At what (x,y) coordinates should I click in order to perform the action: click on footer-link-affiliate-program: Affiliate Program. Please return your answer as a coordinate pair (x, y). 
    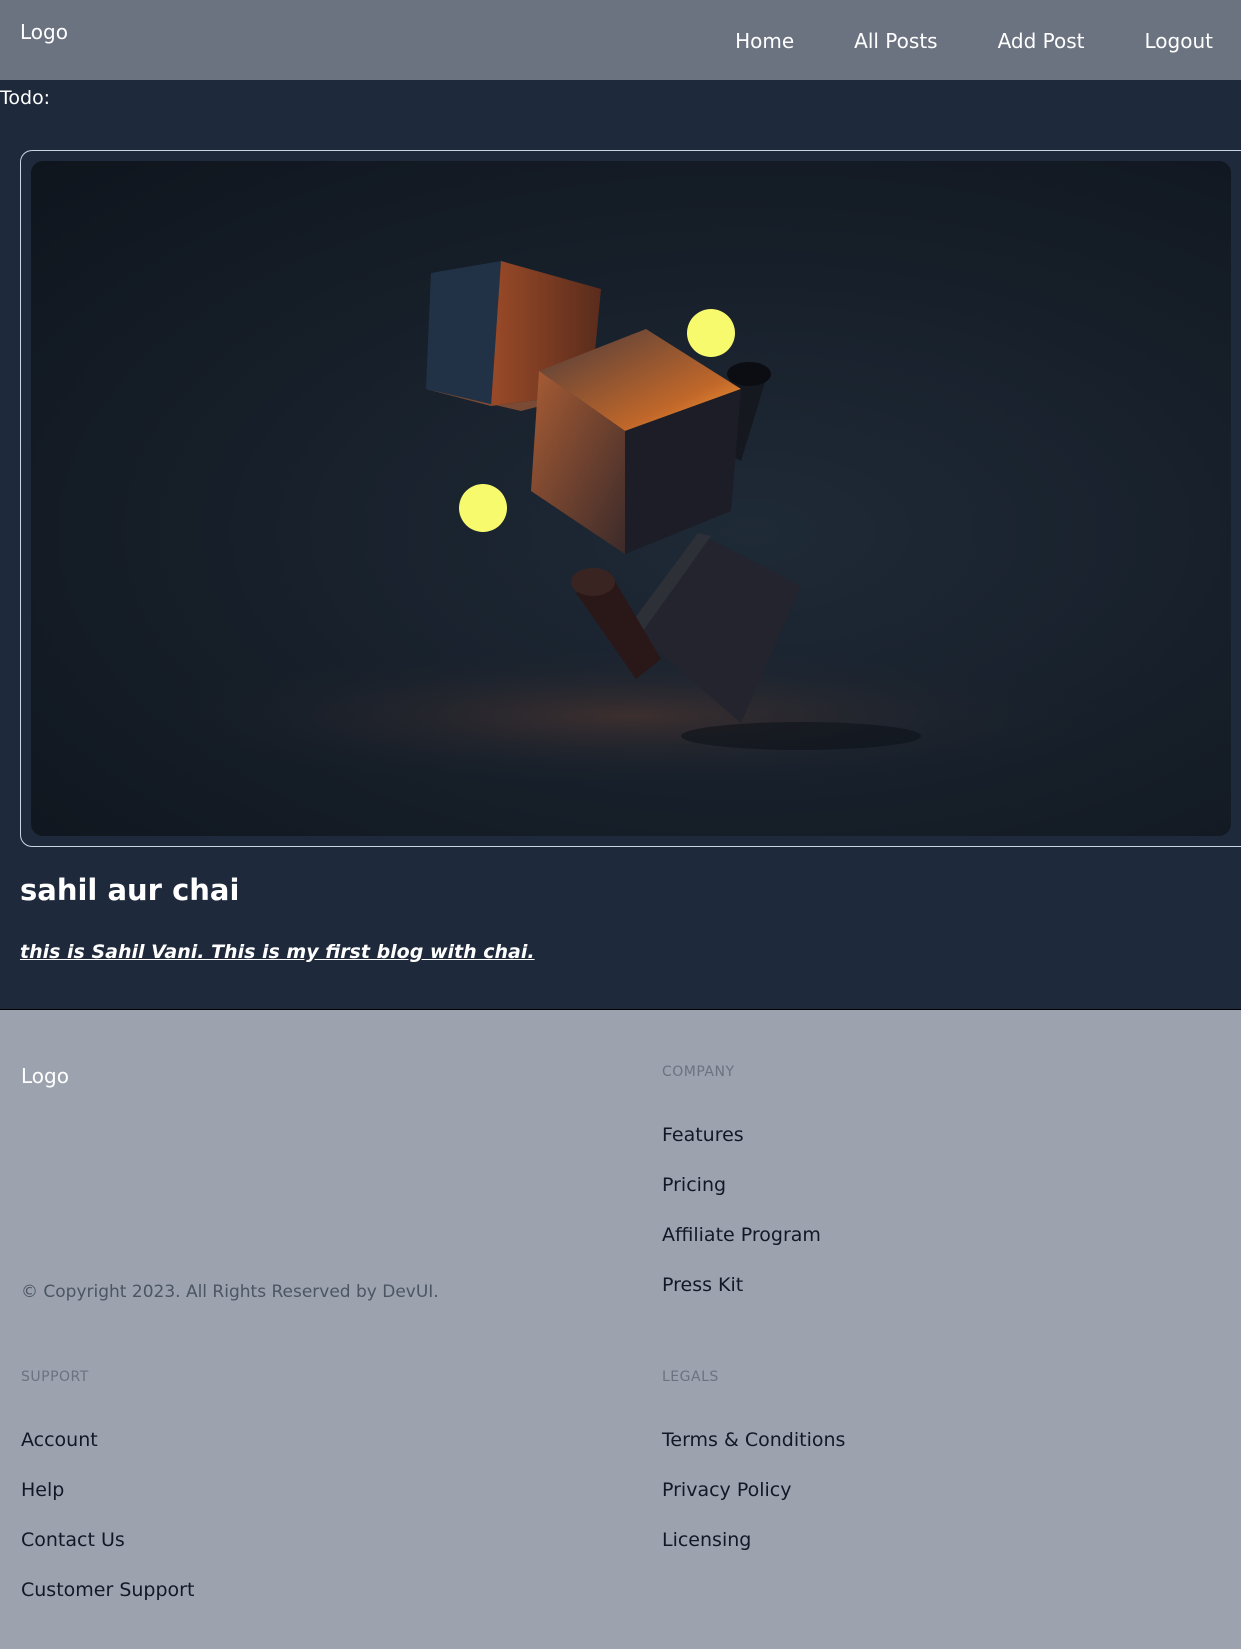
    Looking at the image, I should click on (741, 1235).